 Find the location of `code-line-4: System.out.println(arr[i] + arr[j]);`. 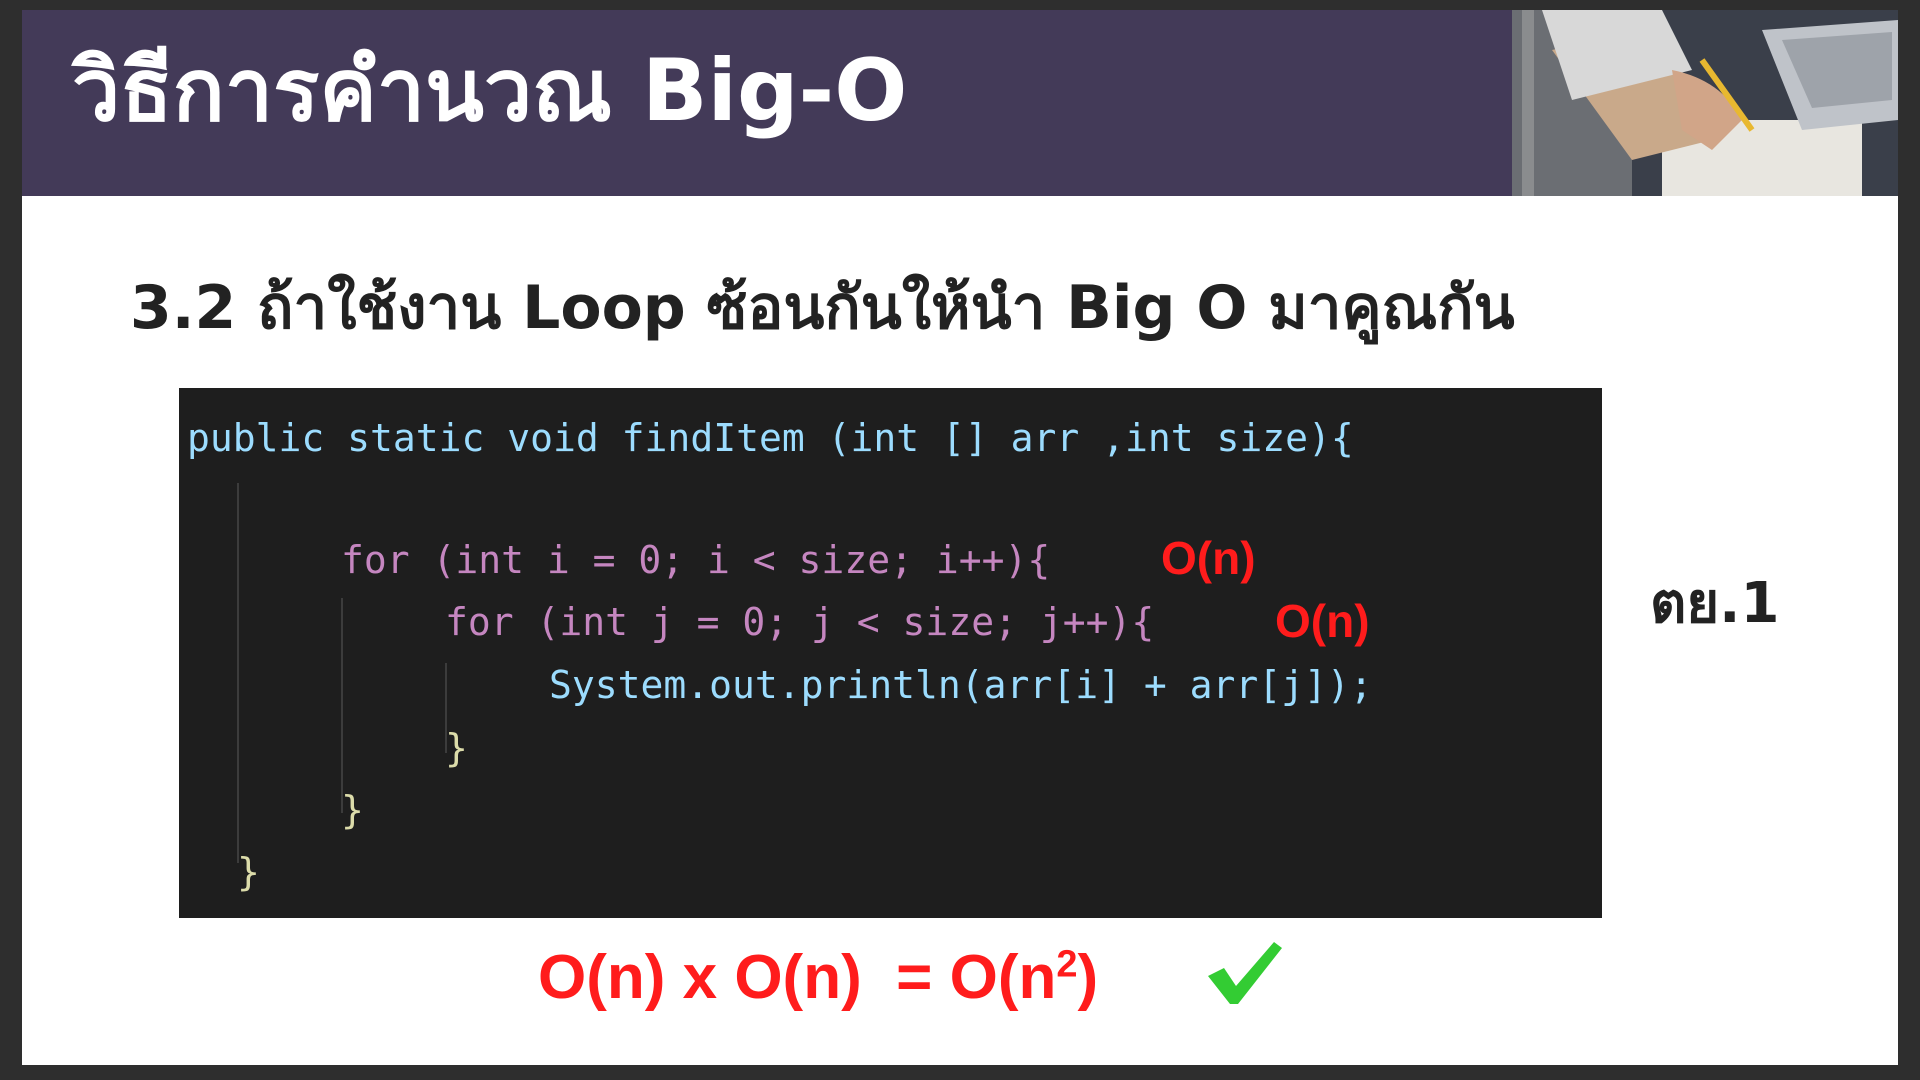

code-line-4: System.out.println(arr[i] + arr[j]); is located at coordinates (961, 685).